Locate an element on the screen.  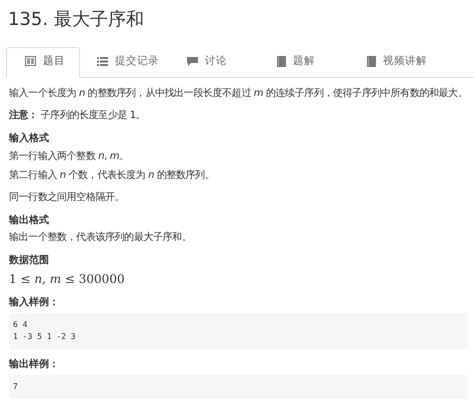
math-formula: 1 ≤ n, m ≤ 300000 is located at coordinates (67, 279).